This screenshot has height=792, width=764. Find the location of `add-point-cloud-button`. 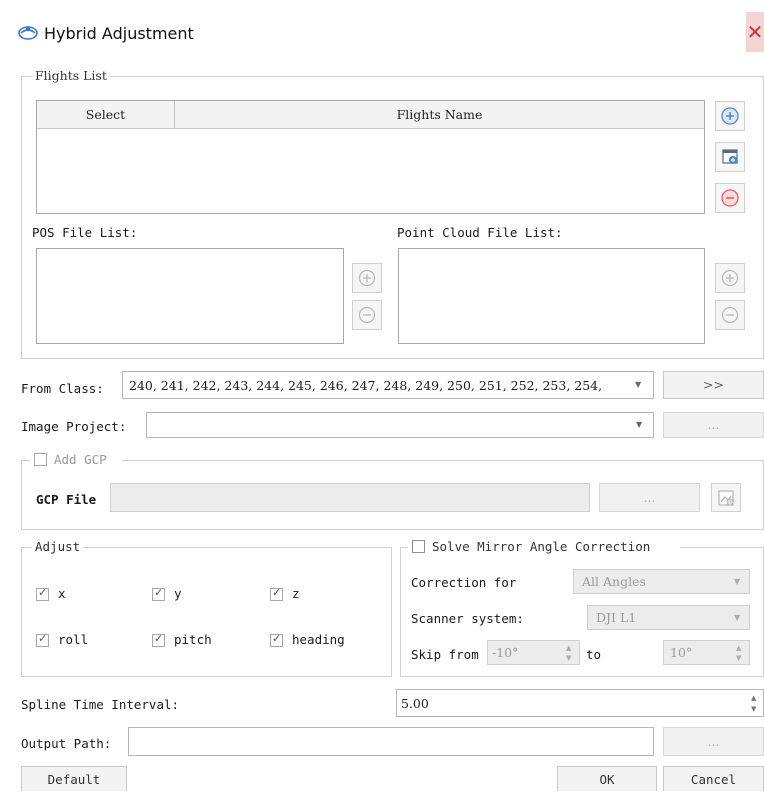

add-point-cloud-button is located at coordinates (730, 278).